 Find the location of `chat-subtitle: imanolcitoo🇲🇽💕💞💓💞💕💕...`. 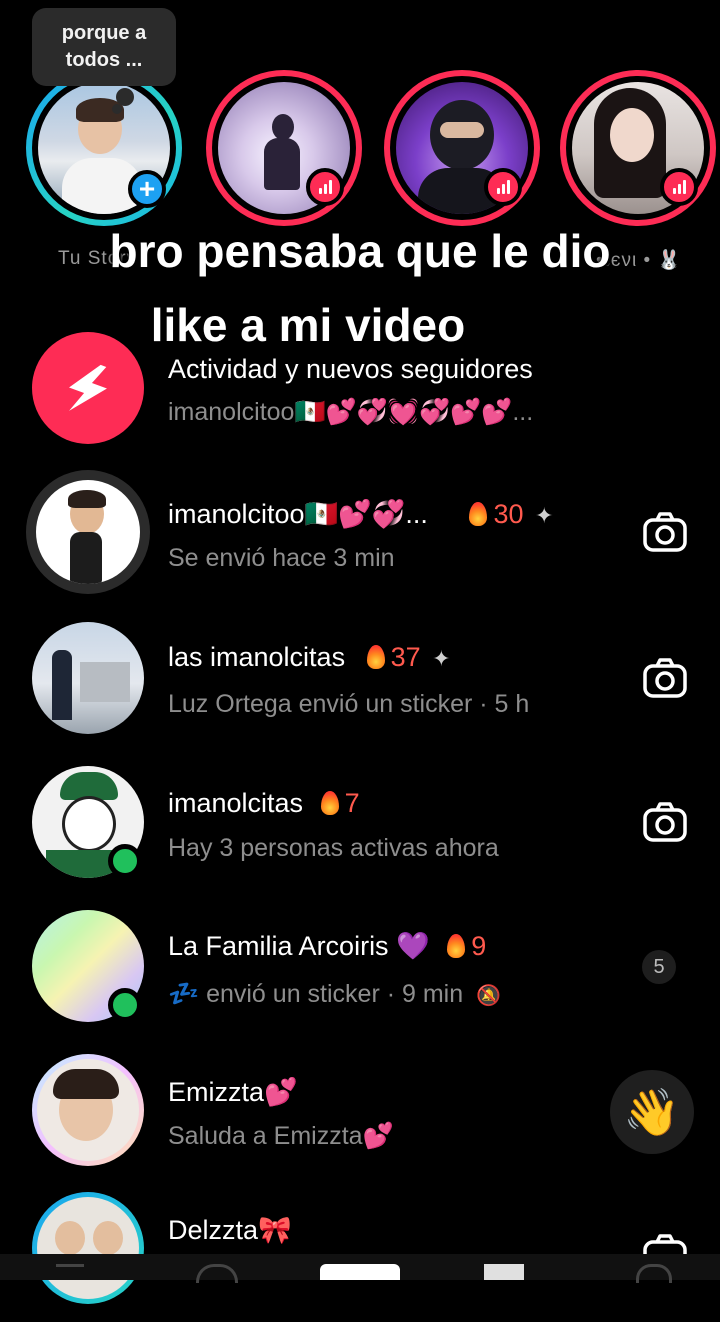

chat-subtitle: imanolcitoo🇲🇽💕💞💓💞💕💕... is located at coordinates (351, 412).